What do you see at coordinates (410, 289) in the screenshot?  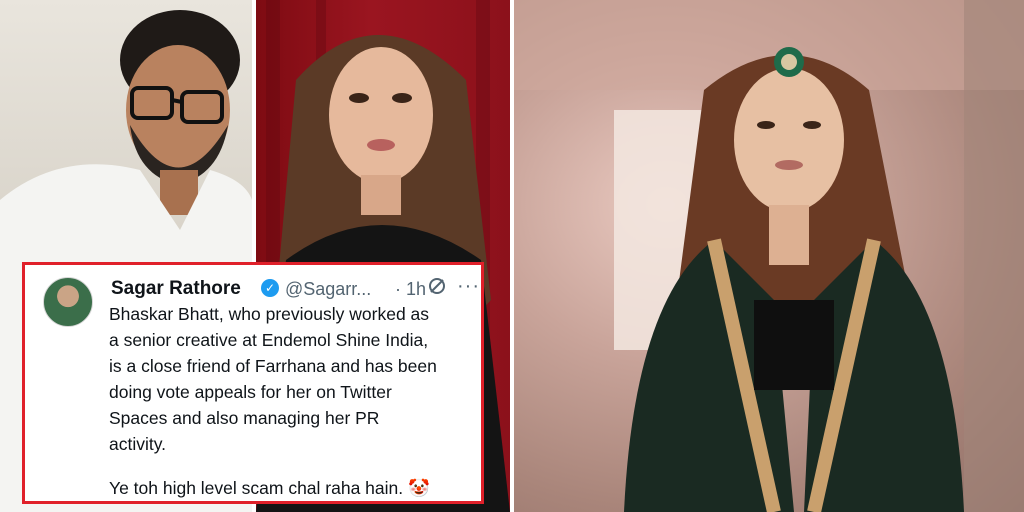 I see `tweet-time: · 1h` at bounding box center [410, 289].